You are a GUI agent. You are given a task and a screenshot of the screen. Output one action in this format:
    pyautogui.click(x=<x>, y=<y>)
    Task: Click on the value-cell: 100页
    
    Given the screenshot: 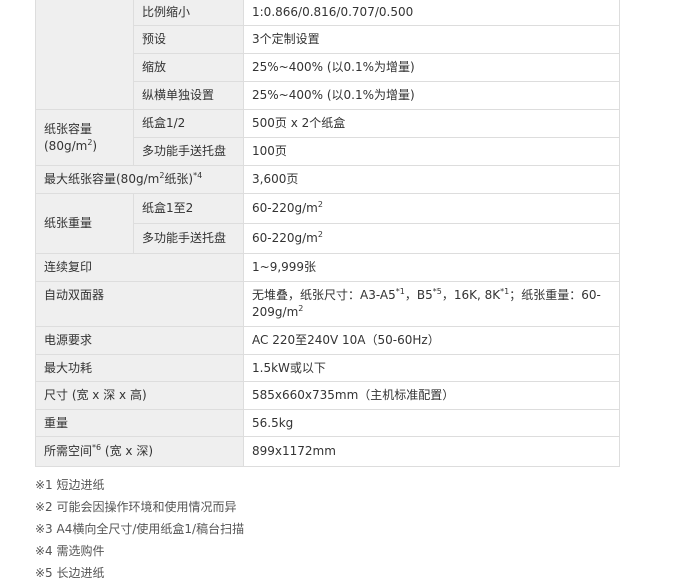 What is the action you would take?
    pyautogui.click(x=431, y=151)
    